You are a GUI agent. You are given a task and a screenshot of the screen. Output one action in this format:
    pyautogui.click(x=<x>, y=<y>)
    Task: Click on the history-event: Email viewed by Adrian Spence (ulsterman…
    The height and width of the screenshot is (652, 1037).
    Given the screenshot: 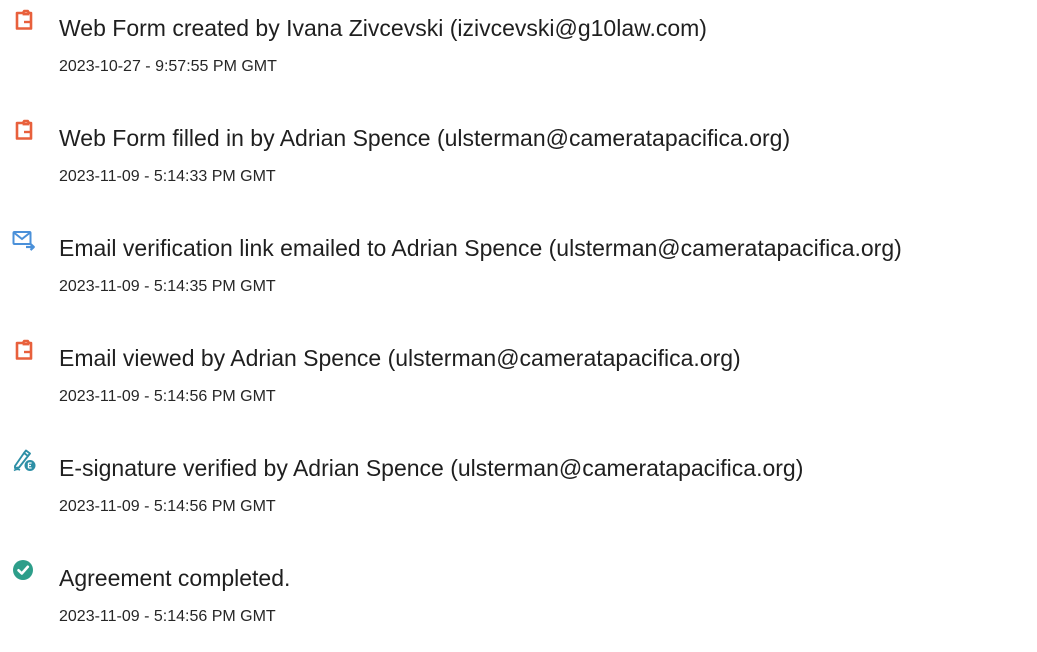 What is the action you would take?
    pyautogui.click(x=518, y=375)
    